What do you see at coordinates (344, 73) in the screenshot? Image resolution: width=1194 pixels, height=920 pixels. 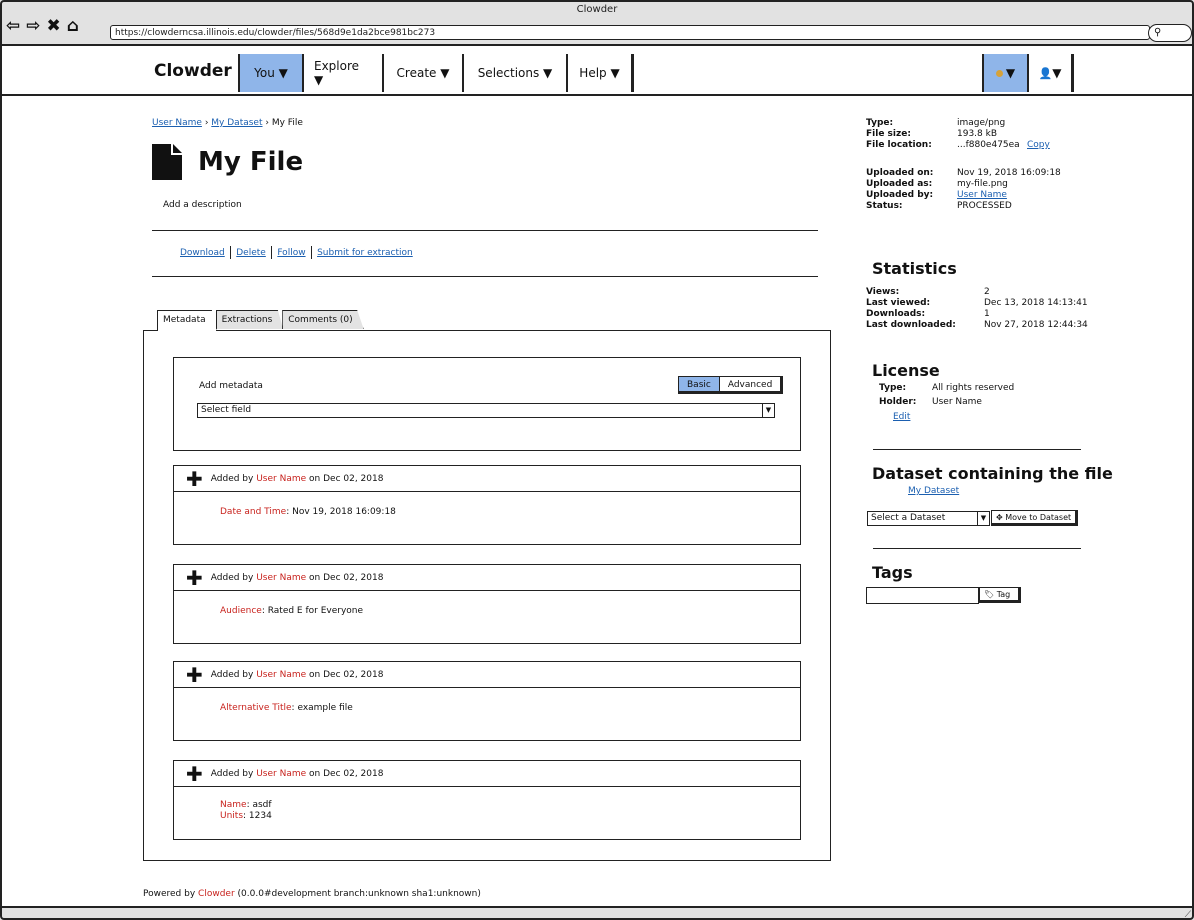 I see `nav-explore: Explore ▼` at bounding box center [344, 73].